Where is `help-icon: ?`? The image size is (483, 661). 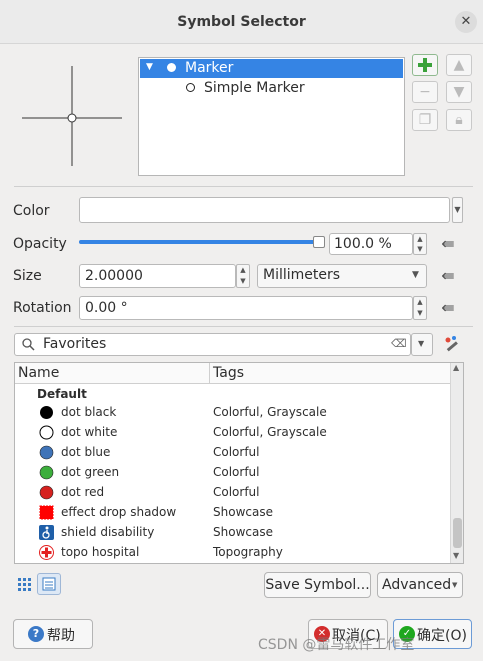
help-icon: ? is located at coordinates (36, 634).